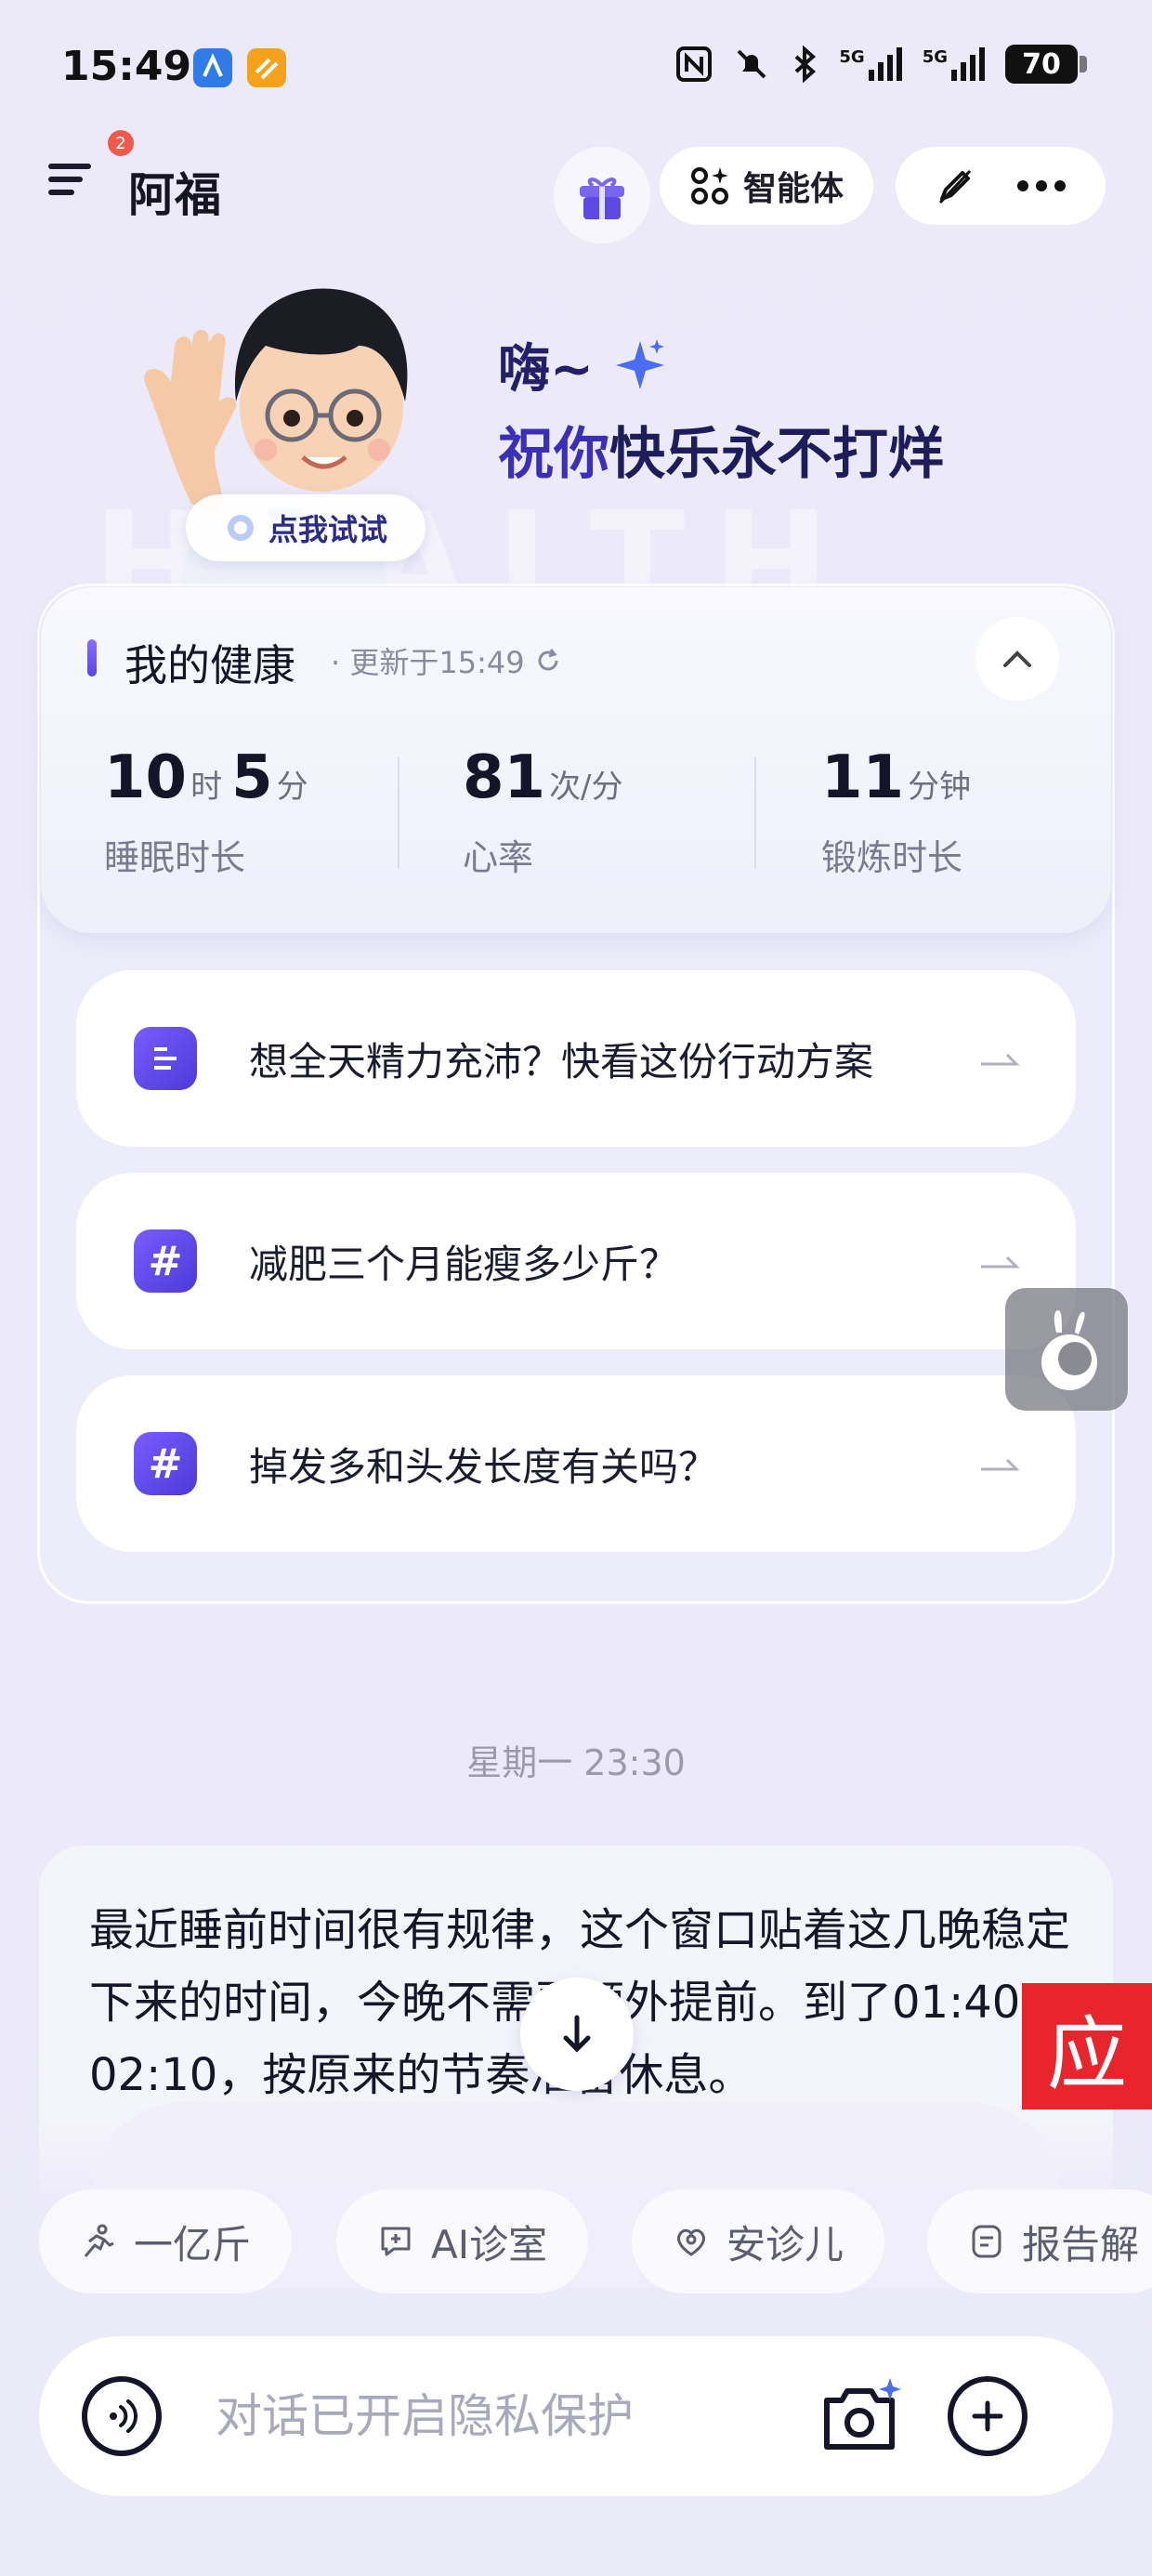 The height and width of the screenshot is (2576, 1152). I want to click on bunny-icon, so click(1069, 1350).